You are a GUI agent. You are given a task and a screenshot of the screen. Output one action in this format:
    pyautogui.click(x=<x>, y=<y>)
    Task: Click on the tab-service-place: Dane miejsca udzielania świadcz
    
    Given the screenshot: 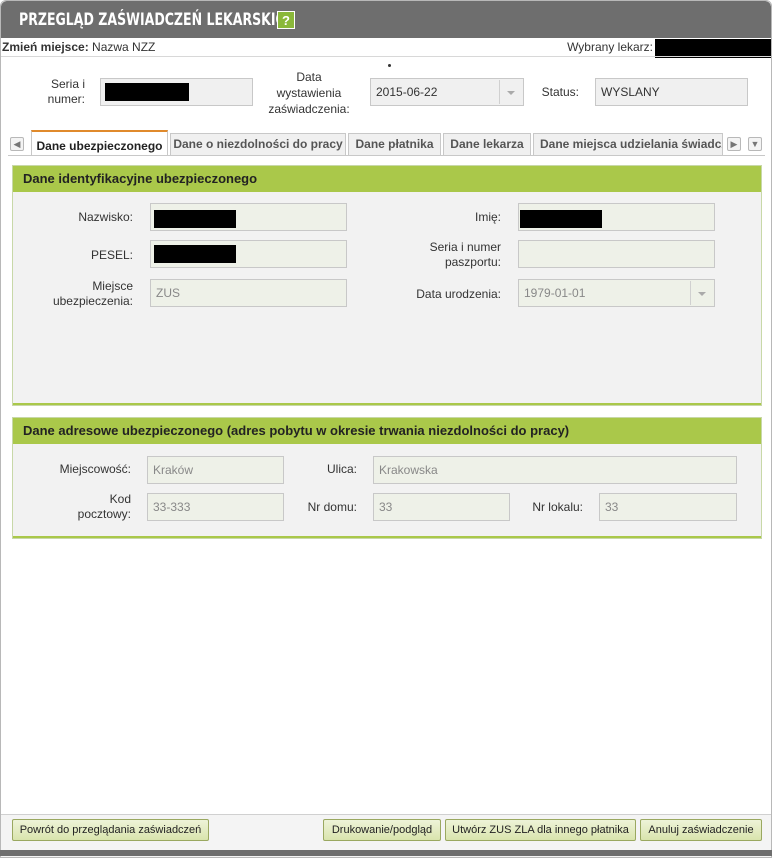 What is the action you would take?
    pyautogui.click(x=628, y=144)
    